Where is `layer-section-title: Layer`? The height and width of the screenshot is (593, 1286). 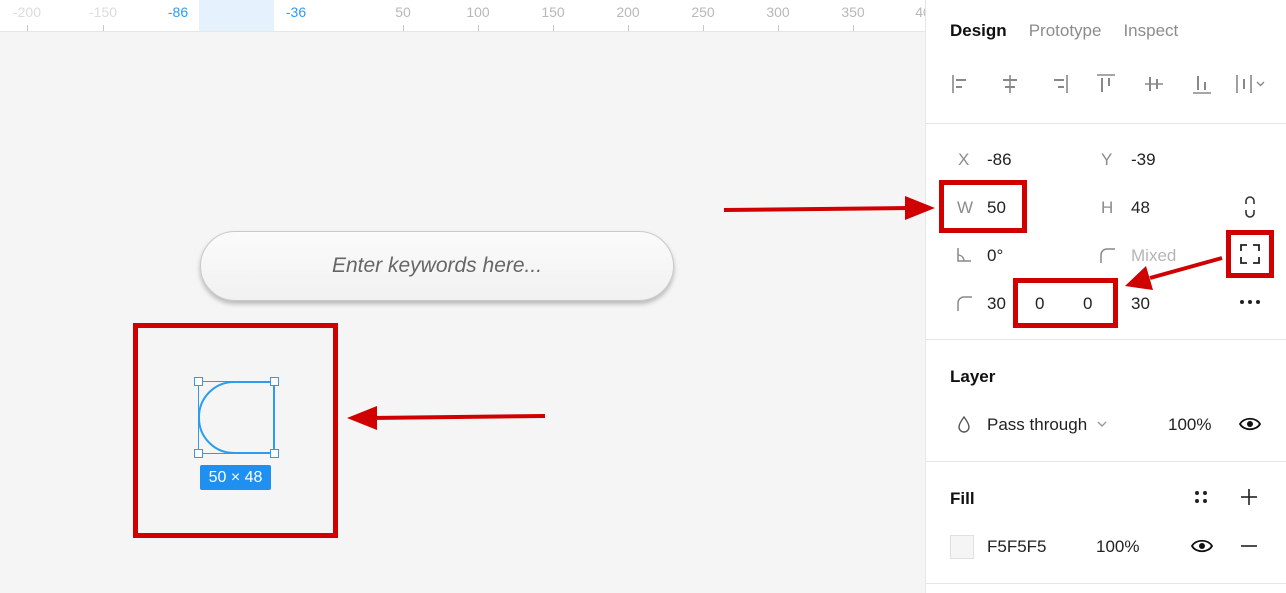 layer-section-title: Layer is located at coordinates (973, 376).